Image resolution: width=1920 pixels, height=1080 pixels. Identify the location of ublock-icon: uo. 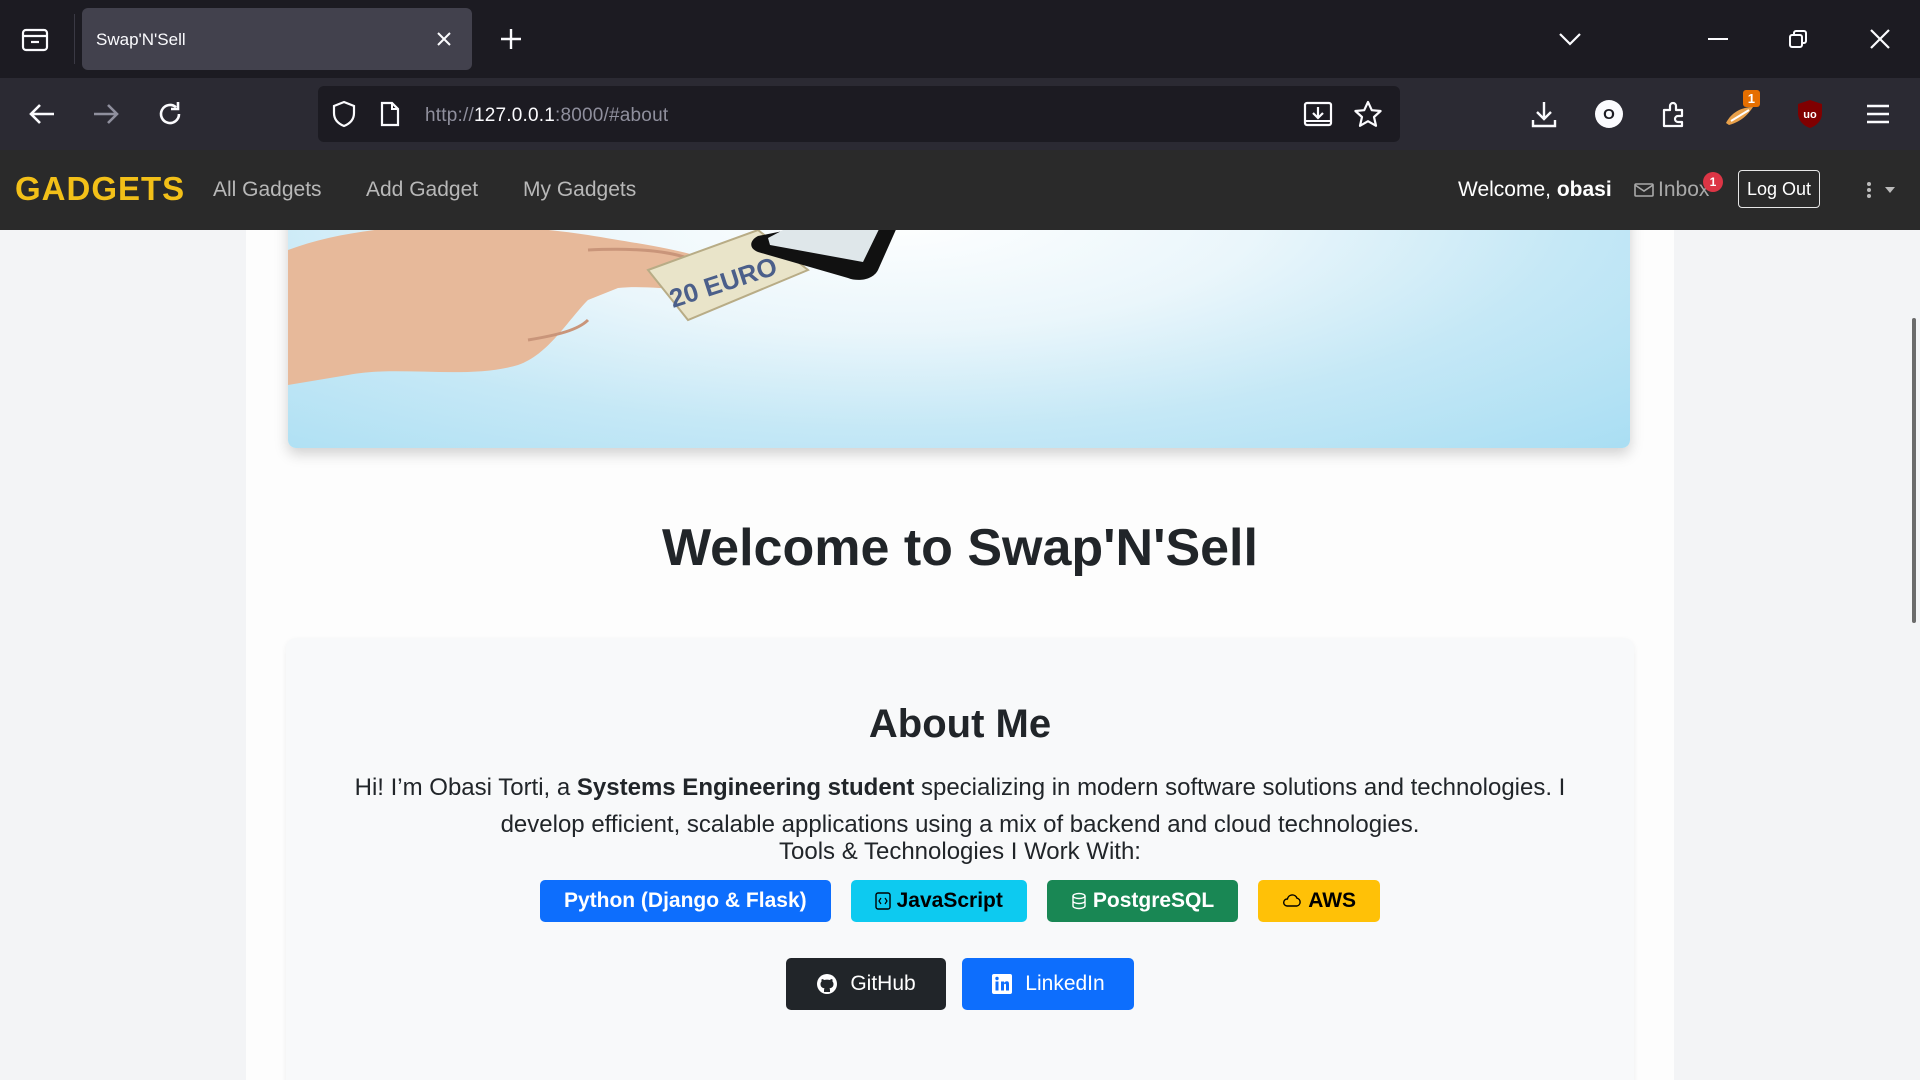
(1810, 114).